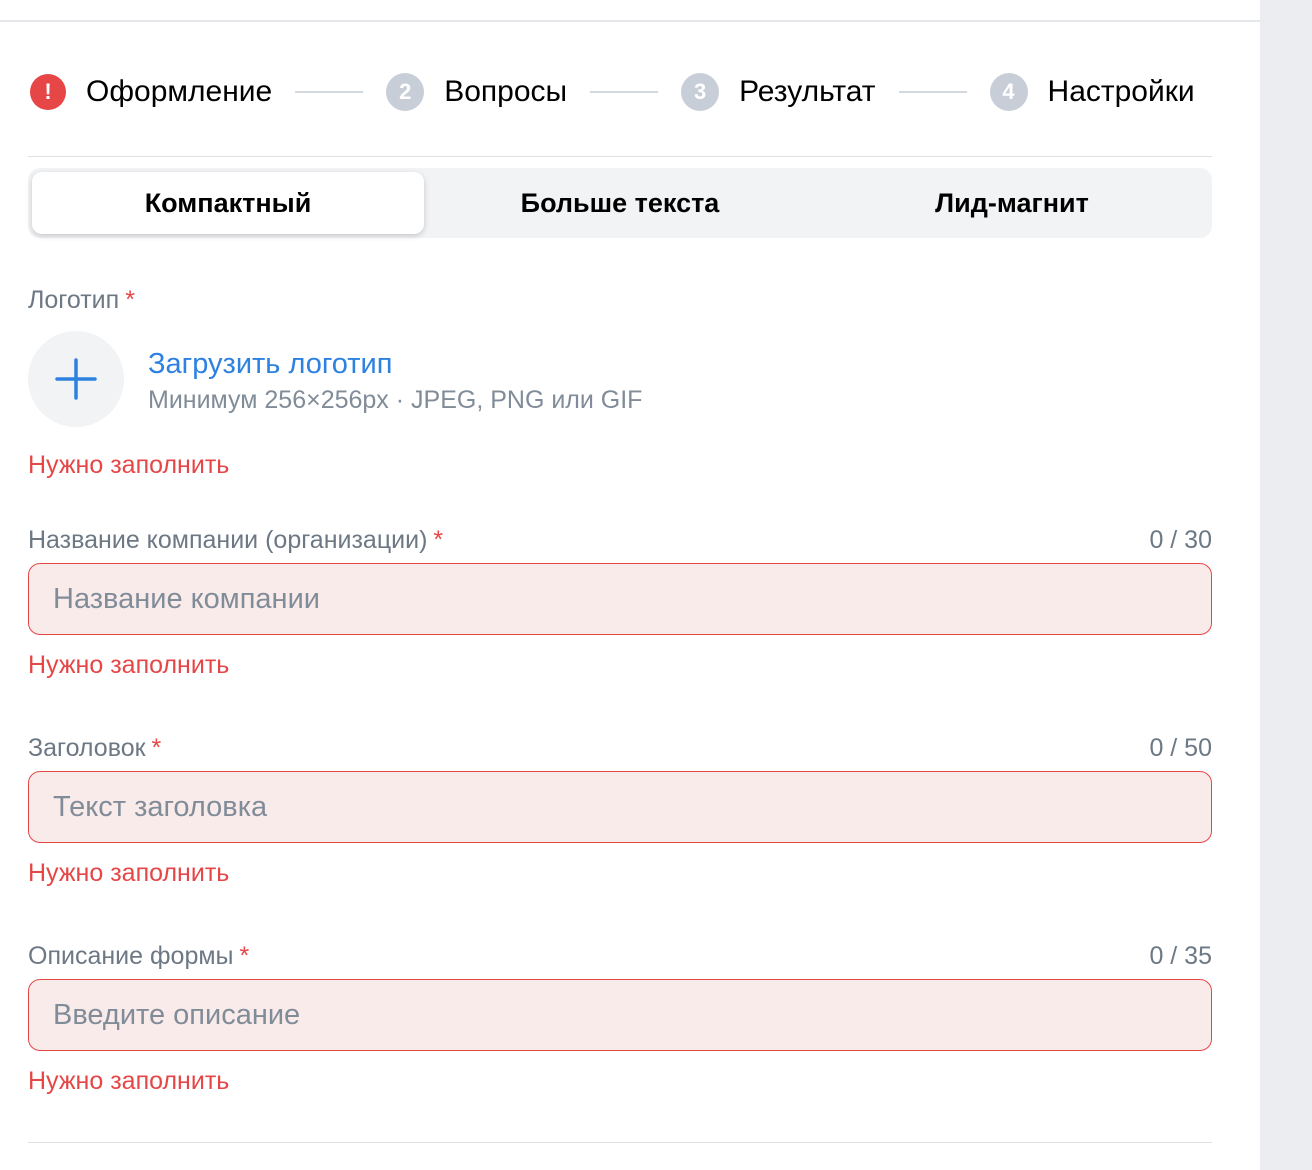  I want to click on top-divider, so click(630, 21).